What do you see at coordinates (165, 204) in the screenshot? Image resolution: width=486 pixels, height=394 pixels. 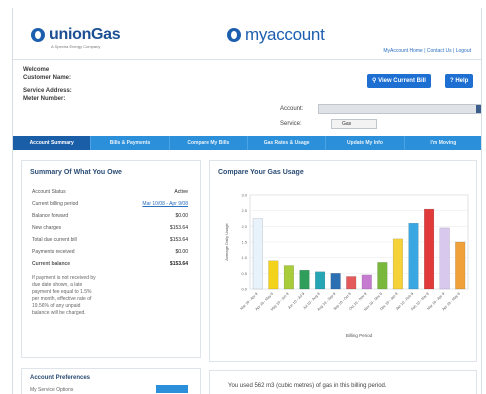 I see `billing-period-link: Mar 10/08 - Apr 9/08` at bounding box center [165, 204].